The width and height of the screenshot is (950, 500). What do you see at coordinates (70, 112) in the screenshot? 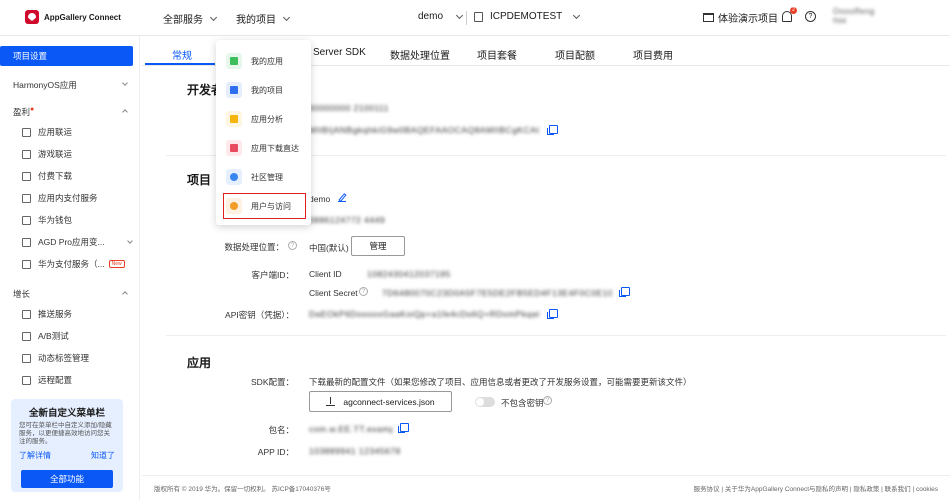
I see `sidebar-group-monetize: 盈利●` at bounding box center [70, 112].